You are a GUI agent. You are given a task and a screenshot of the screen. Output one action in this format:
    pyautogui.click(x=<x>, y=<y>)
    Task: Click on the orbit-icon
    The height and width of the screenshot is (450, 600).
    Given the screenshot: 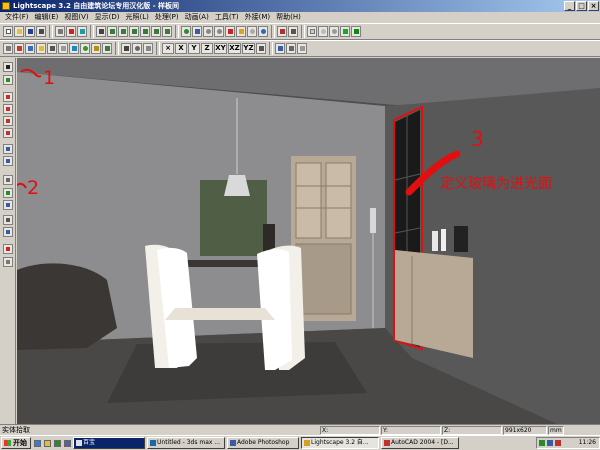 What is the action you would take?
    pyautogui.click(x=186, y=31)
    